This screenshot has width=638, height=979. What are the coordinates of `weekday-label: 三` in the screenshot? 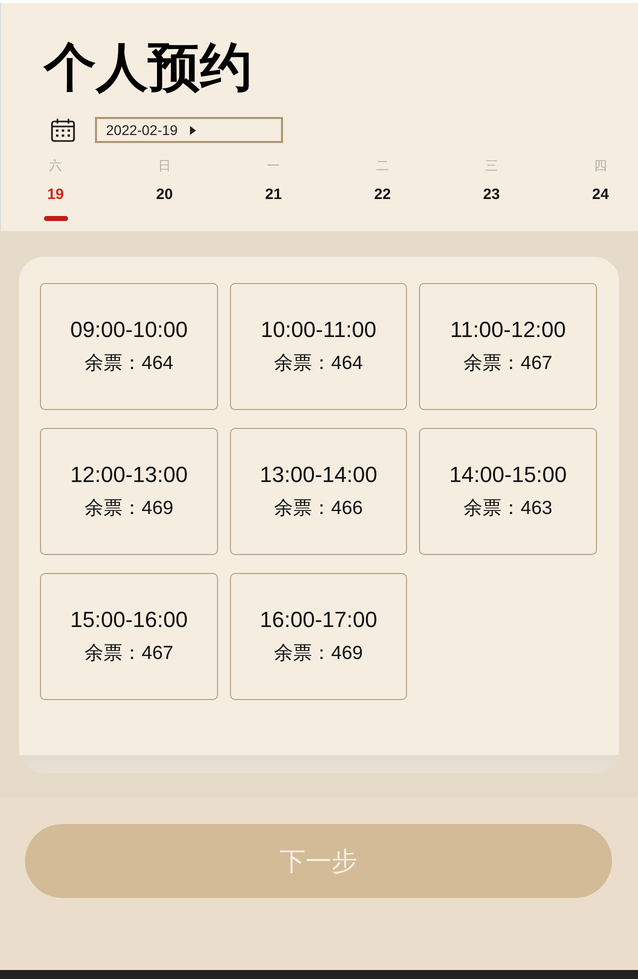 It's located at (491, 166).